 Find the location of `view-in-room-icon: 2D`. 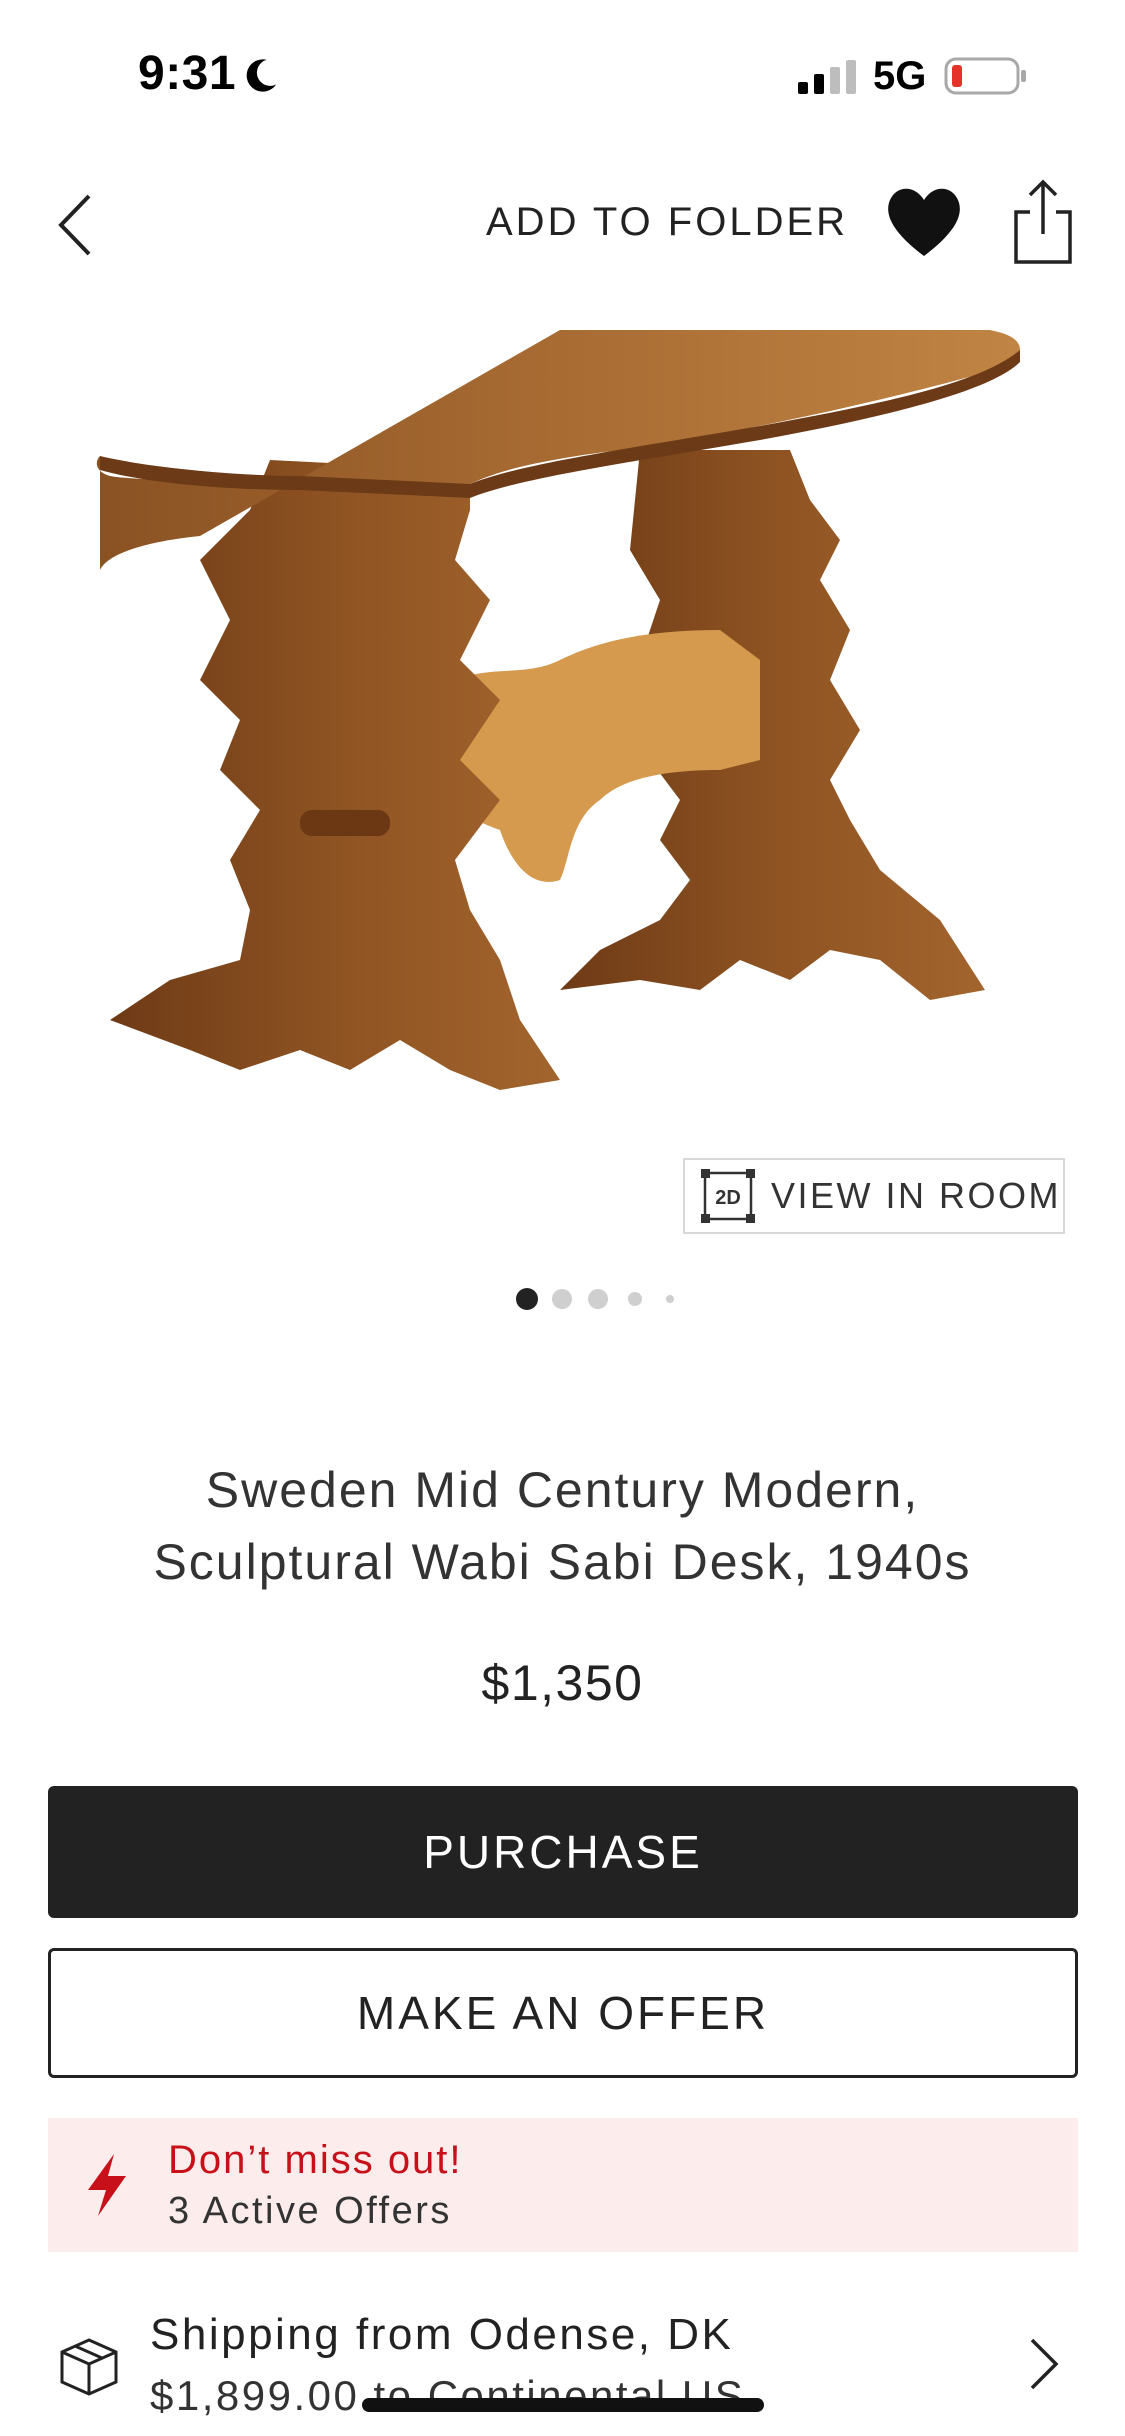

view-in-room-icon: 2D is located at coordinates (728, 1196).